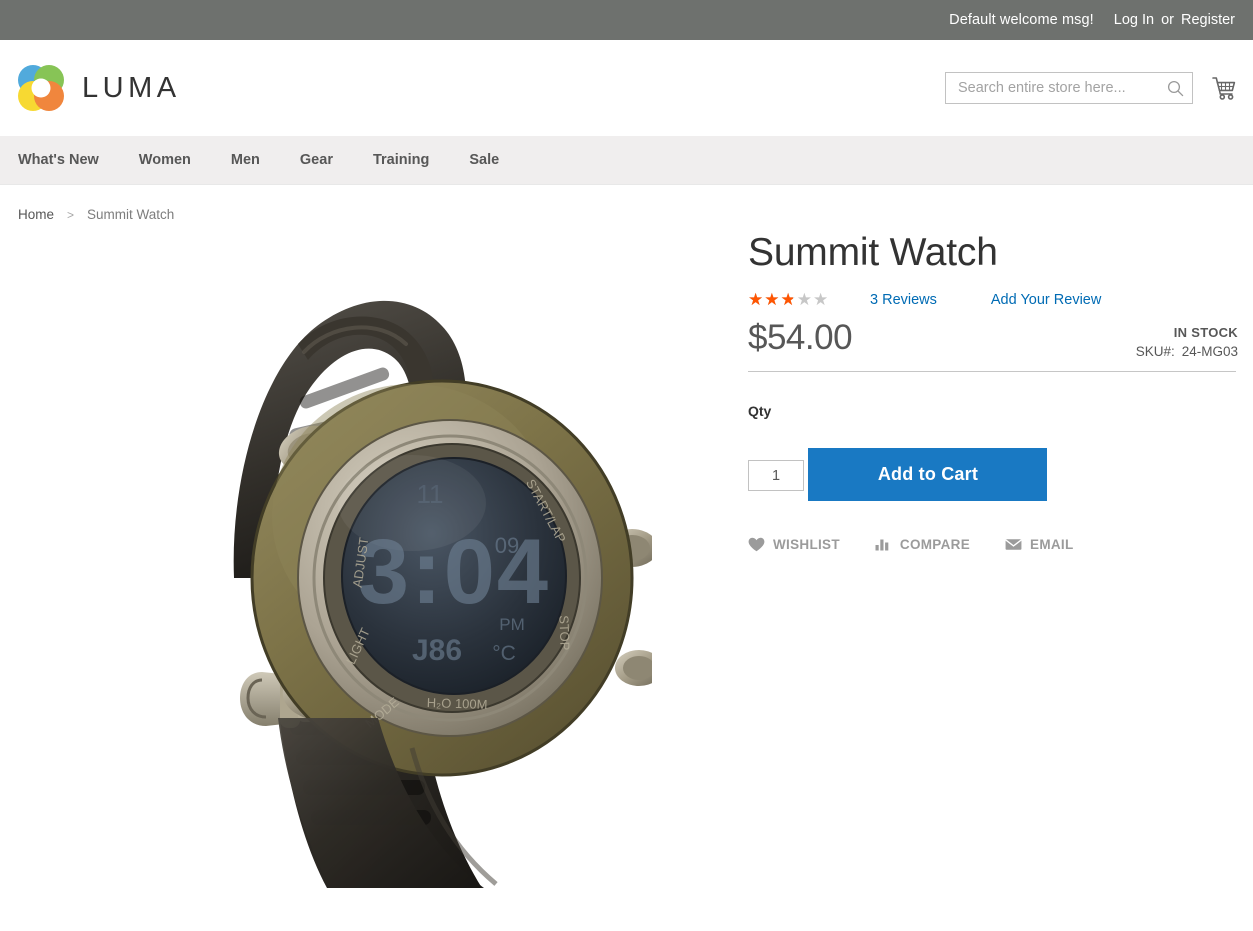 This screenshot has width=1253, height=931. I want to click on sku-row: SKU#: 24-MG03, so click(1187, 351).